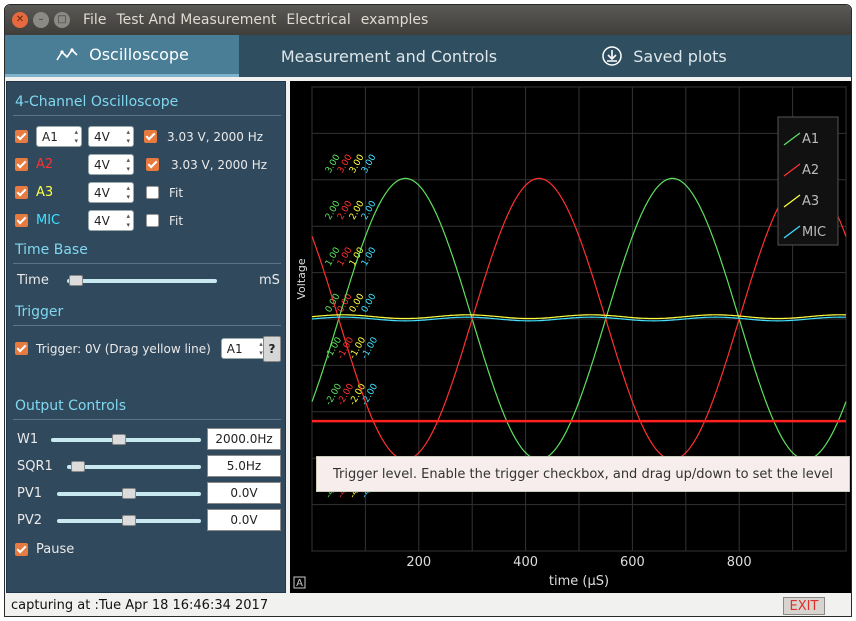  I want to click on output-sqr1-slider, so click(134, 466).